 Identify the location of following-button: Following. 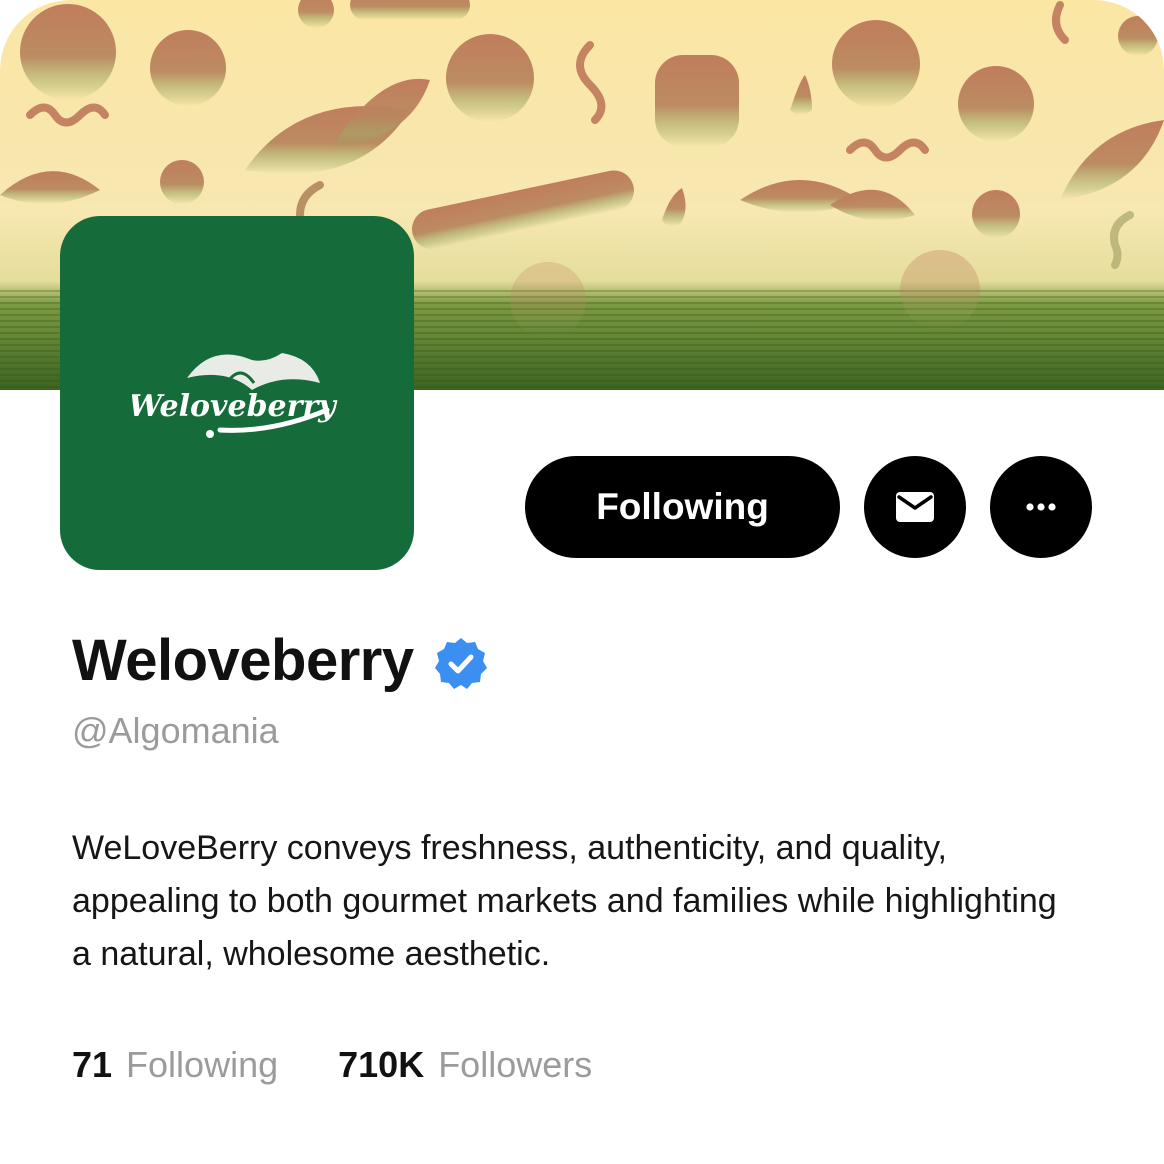
(682, 507).